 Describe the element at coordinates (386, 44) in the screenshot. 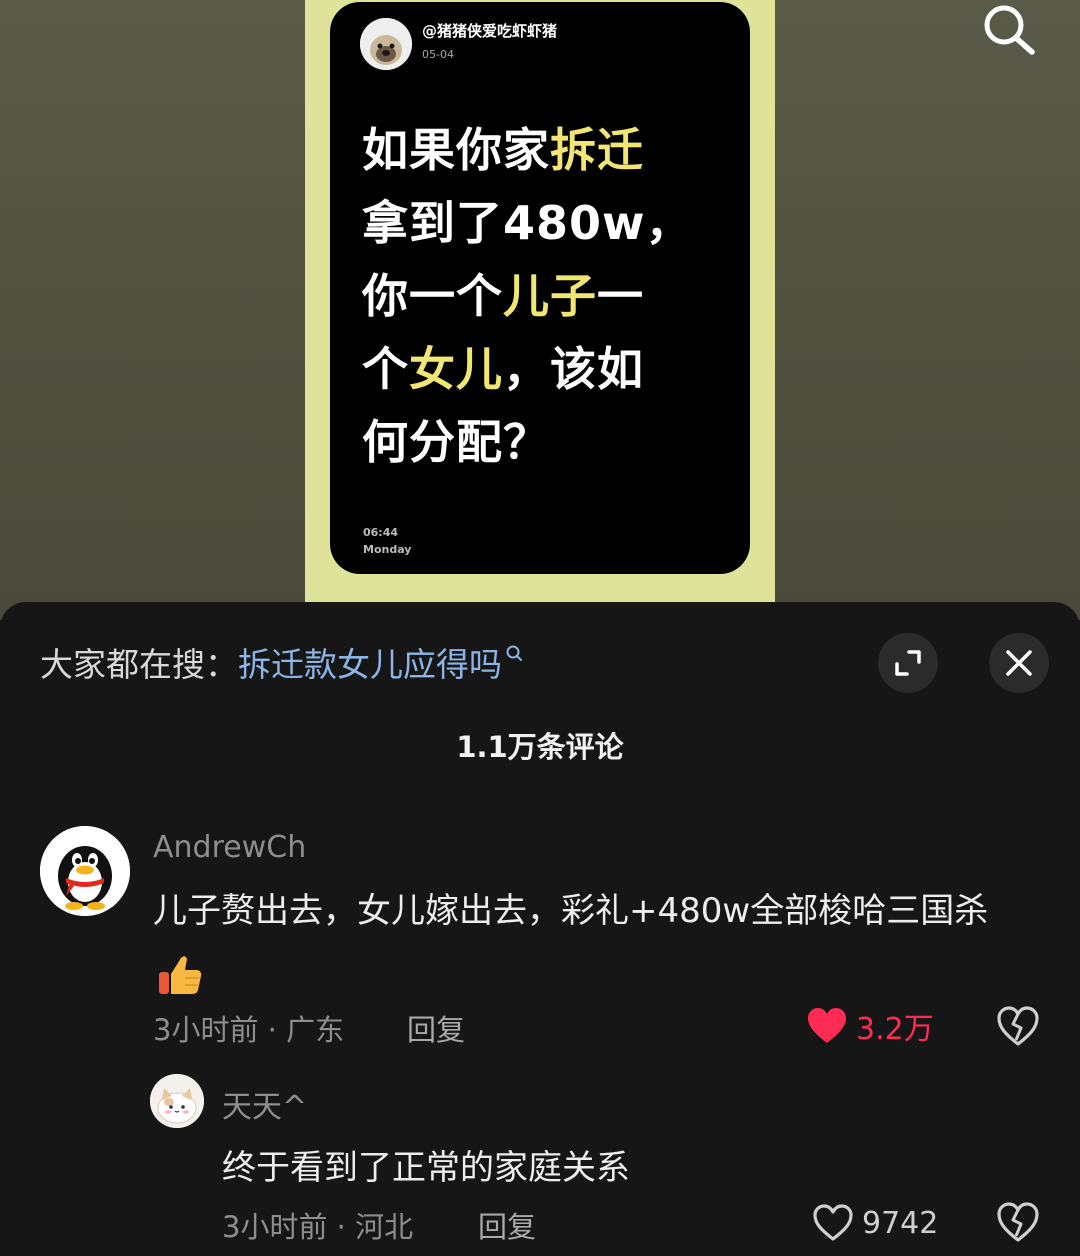

I see `poster-avatar` at that location.